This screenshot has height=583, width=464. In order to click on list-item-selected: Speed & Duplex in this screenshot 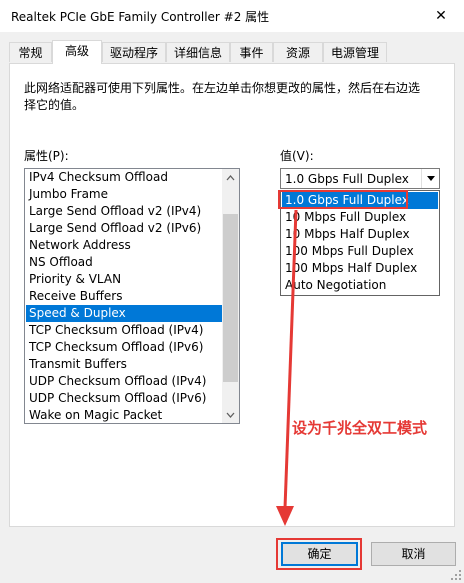, I will do `click(124, 313)`.